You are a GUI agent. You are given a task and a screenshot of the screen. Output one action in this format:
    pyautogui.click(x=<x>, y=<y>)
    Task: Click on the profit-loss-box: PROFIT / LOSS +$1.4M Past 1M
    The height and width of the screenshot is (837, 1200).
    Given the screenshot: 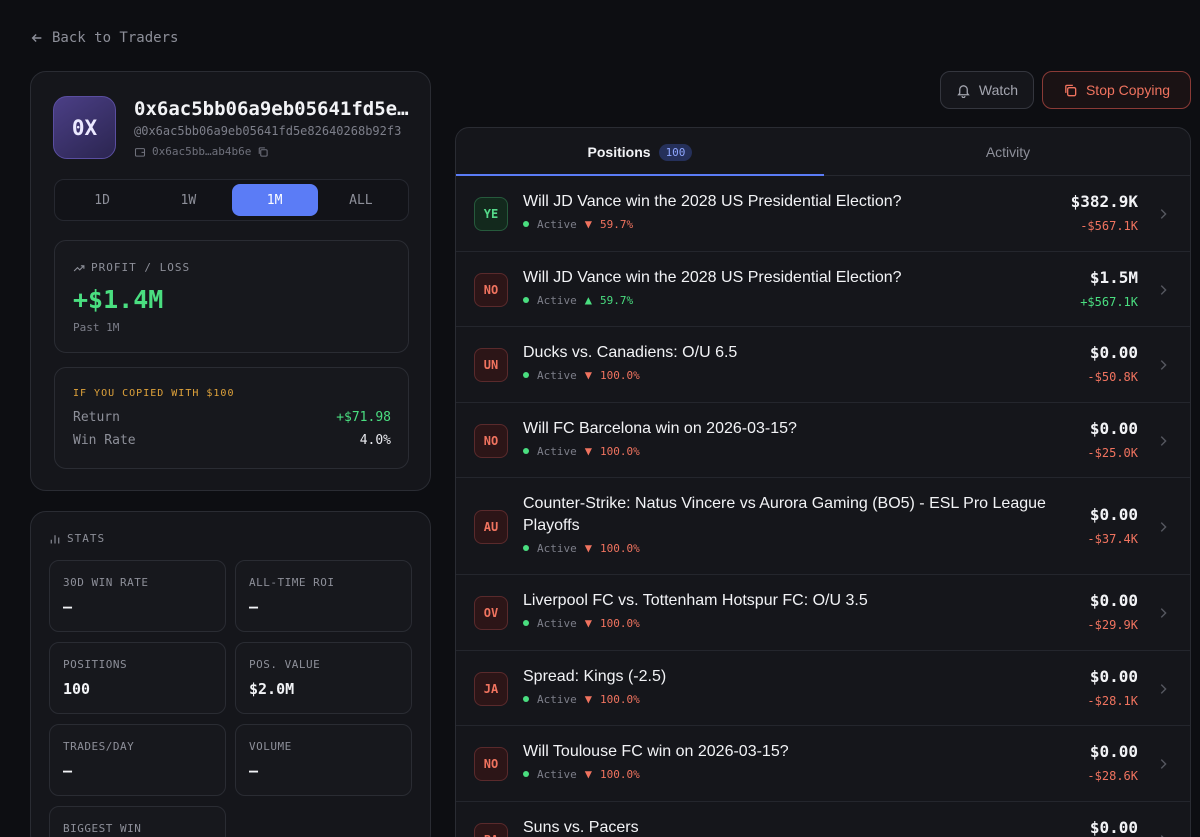 What is the action you would take?
    pyautogui.click(x=231, y=296)
    